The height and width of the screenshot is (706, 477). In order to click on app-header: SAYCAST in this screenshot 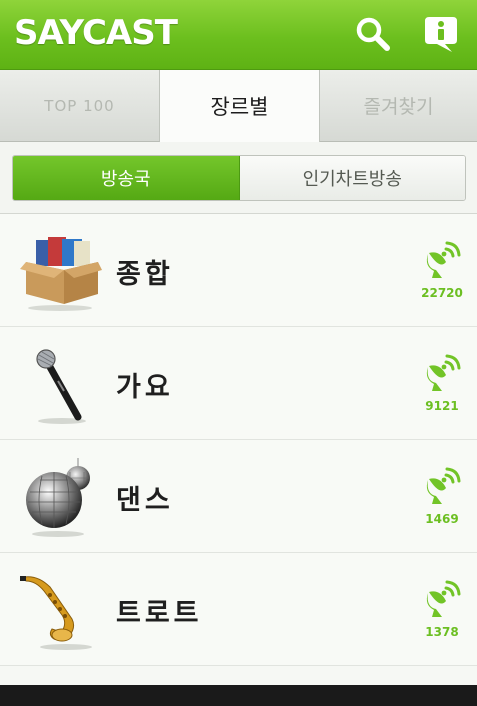, I will do `click(238, 35)`.